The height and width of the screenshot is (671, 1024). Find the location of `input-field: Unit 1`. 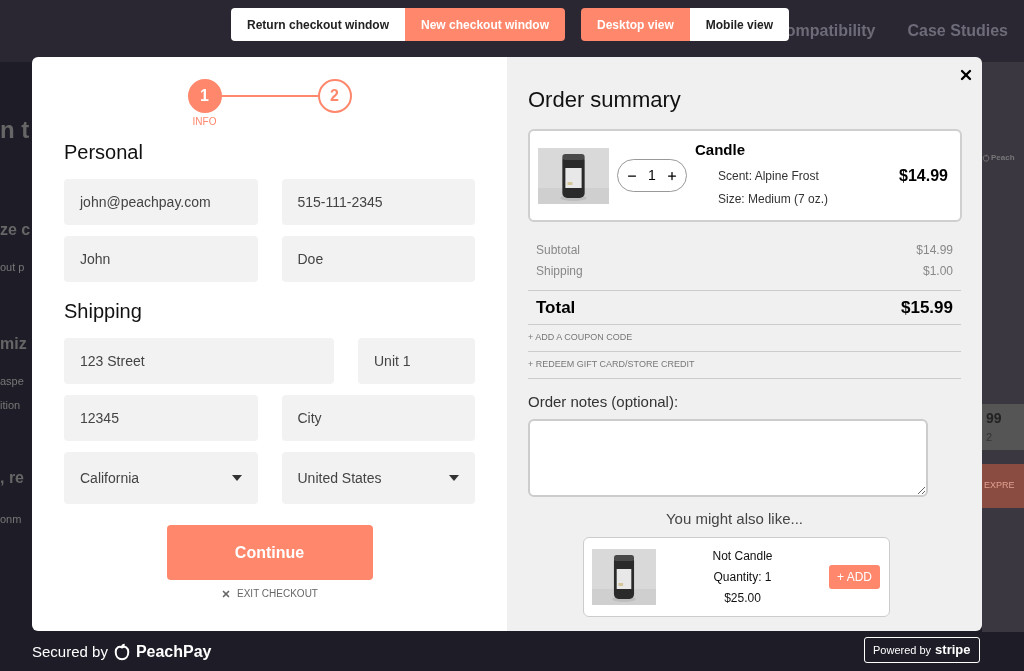

input-field: Unit 1 is located at coordinates (416, 361).